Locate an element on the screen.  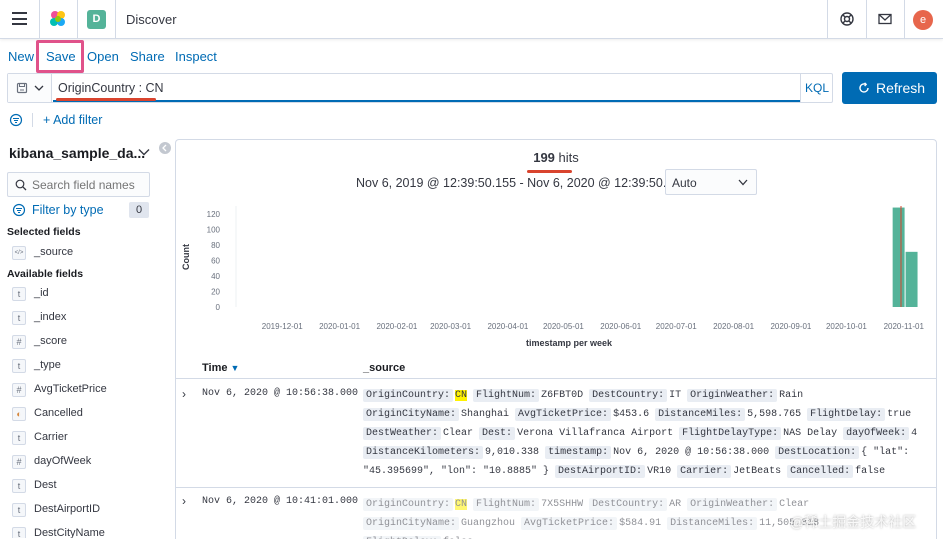
source-field-value: false is located at coordinates (870, 471).